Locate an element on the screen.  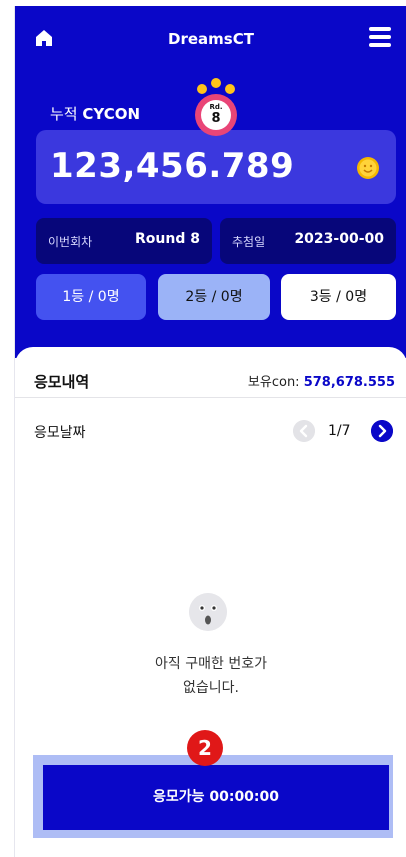
surprised-face-icon is located at coordinates (208, 612).